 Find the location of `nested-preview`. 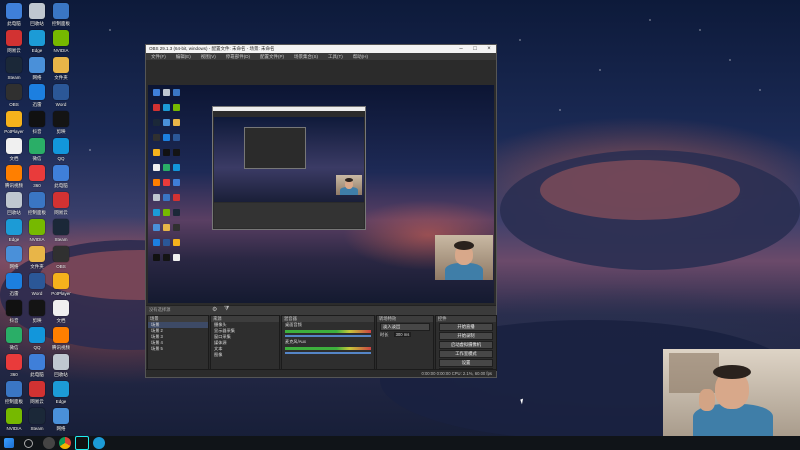

nested-preview is located at coordinates (289, 159).